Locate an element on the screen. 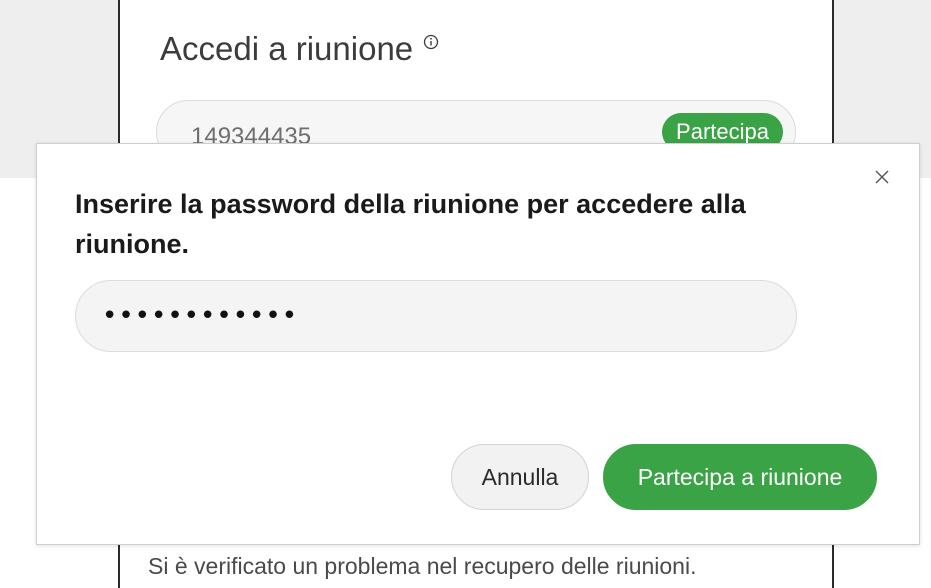  close-button is located at coordinates (882, 177).